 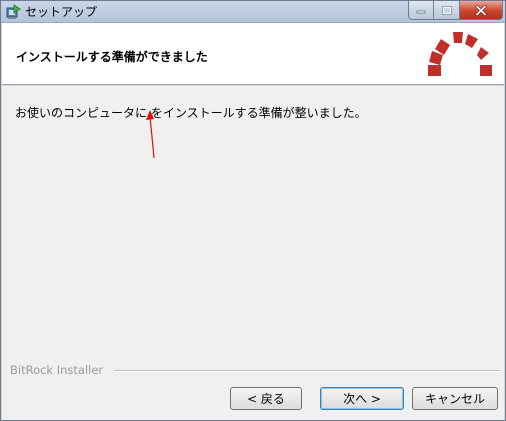 I want to click on minimize-icon, so click(x=421, y=12).